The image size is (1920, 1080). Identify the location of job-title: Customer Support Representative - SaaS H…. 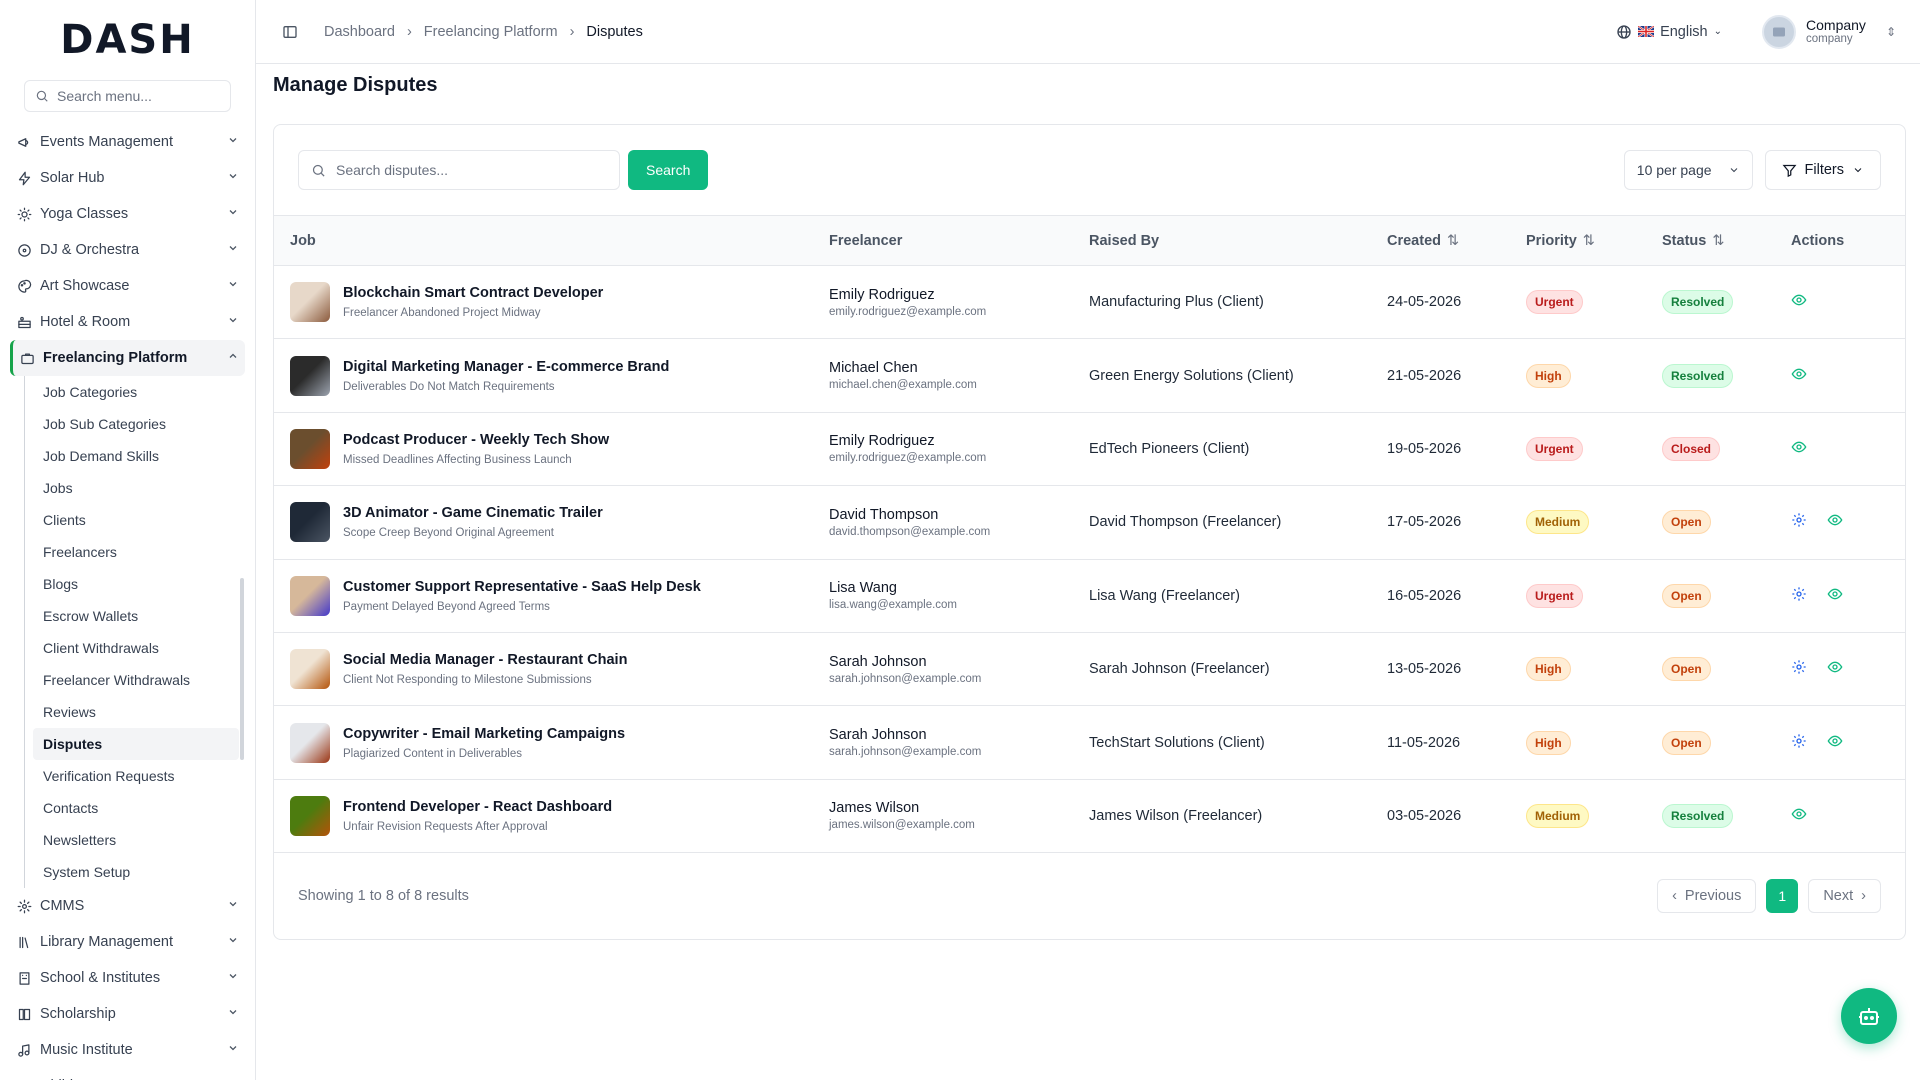
(522, 587).